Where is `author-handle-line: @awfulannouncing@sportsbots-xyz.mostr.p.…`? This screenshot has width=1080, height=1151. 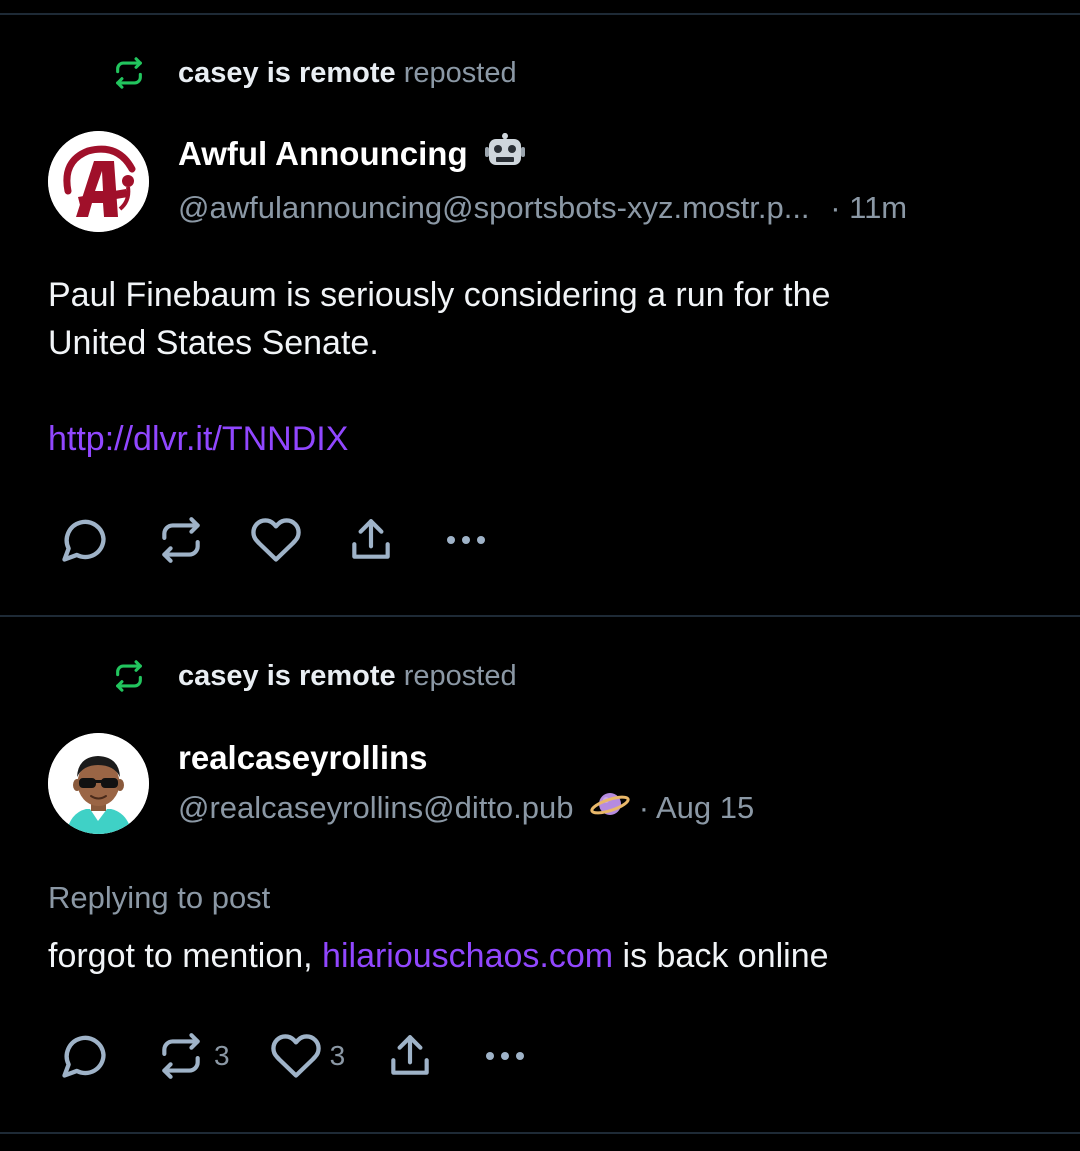
author-handle-line: @awfulannouncing@sportsbots-xyz.mostr.p.… is located at coordinates (542, 208).